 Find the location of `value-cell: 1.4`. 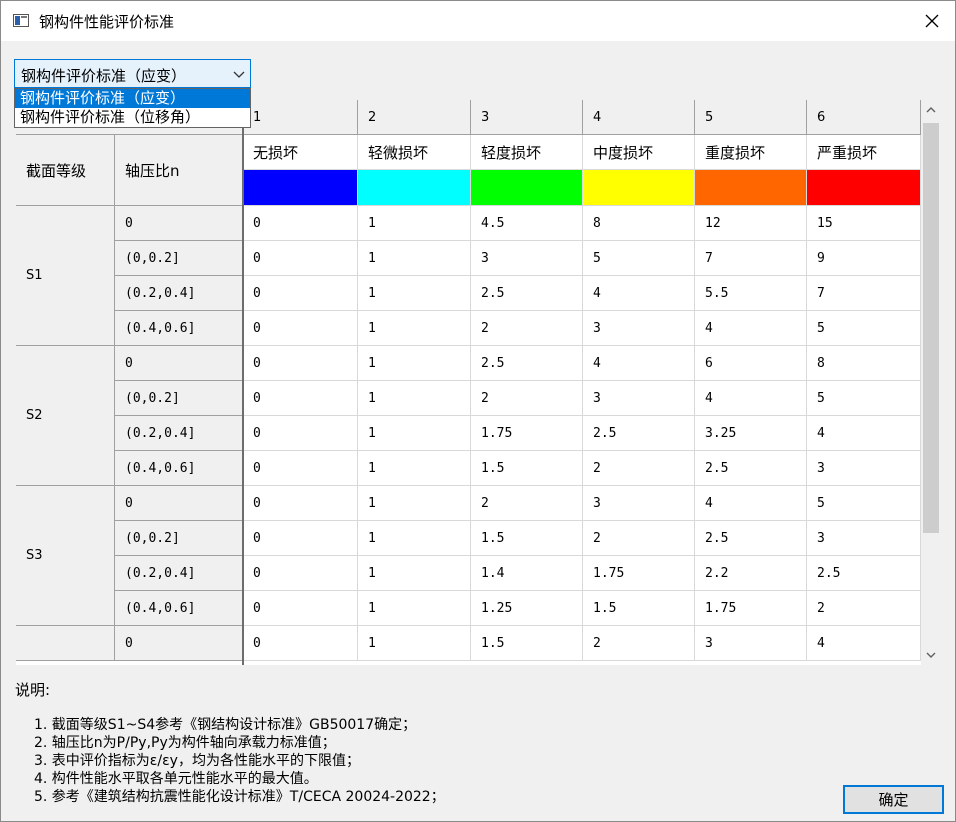

value-cell: 1.4 is located at coordinates (527, 573).